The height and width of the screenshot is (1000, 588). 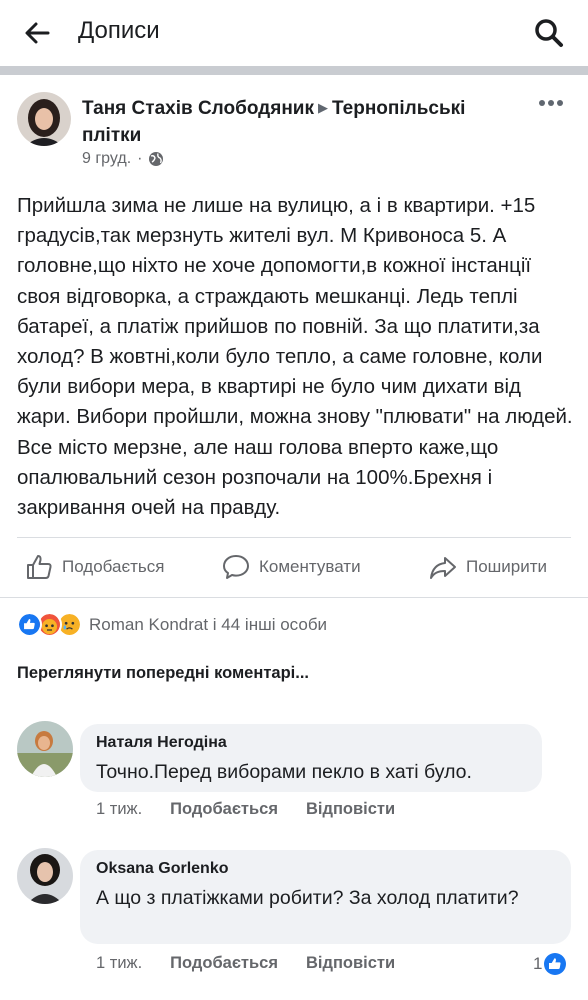 I want to click on post-meta: 9 груд. ·, so click(x=123, y=159).